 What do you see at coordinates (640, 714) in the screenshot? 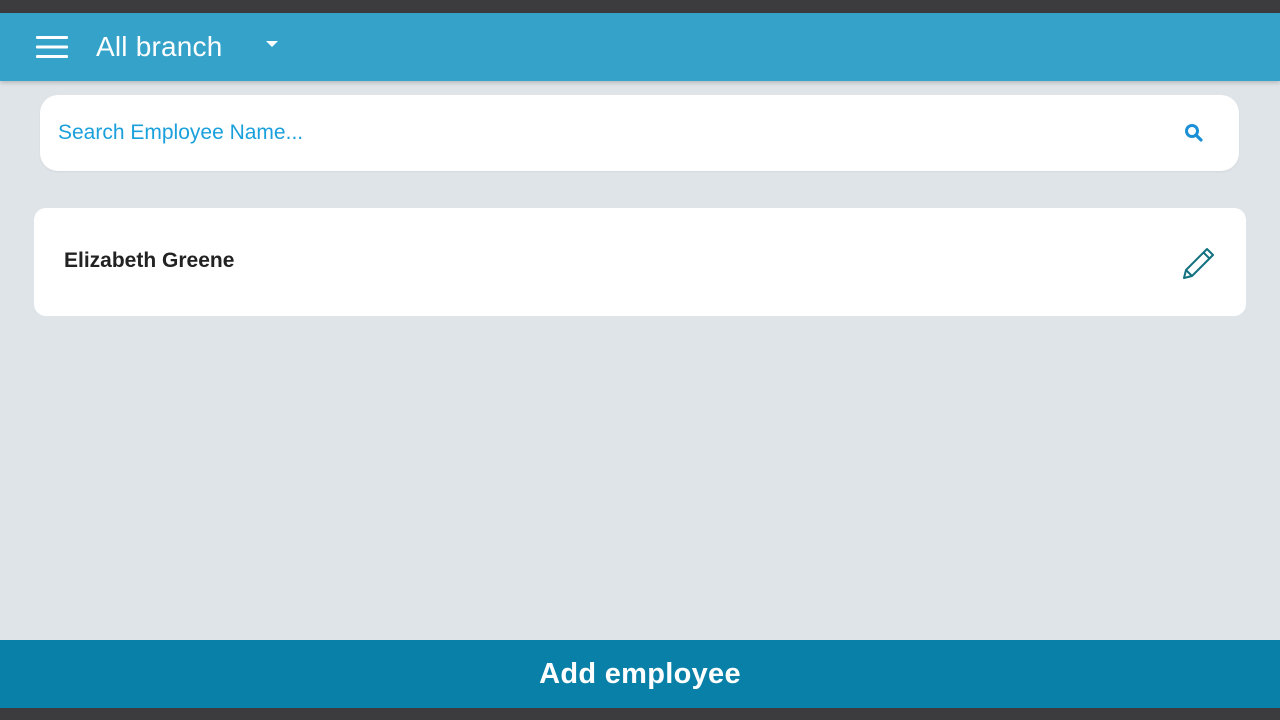
I see `navigation-bar` at bounding box center [640, 714].